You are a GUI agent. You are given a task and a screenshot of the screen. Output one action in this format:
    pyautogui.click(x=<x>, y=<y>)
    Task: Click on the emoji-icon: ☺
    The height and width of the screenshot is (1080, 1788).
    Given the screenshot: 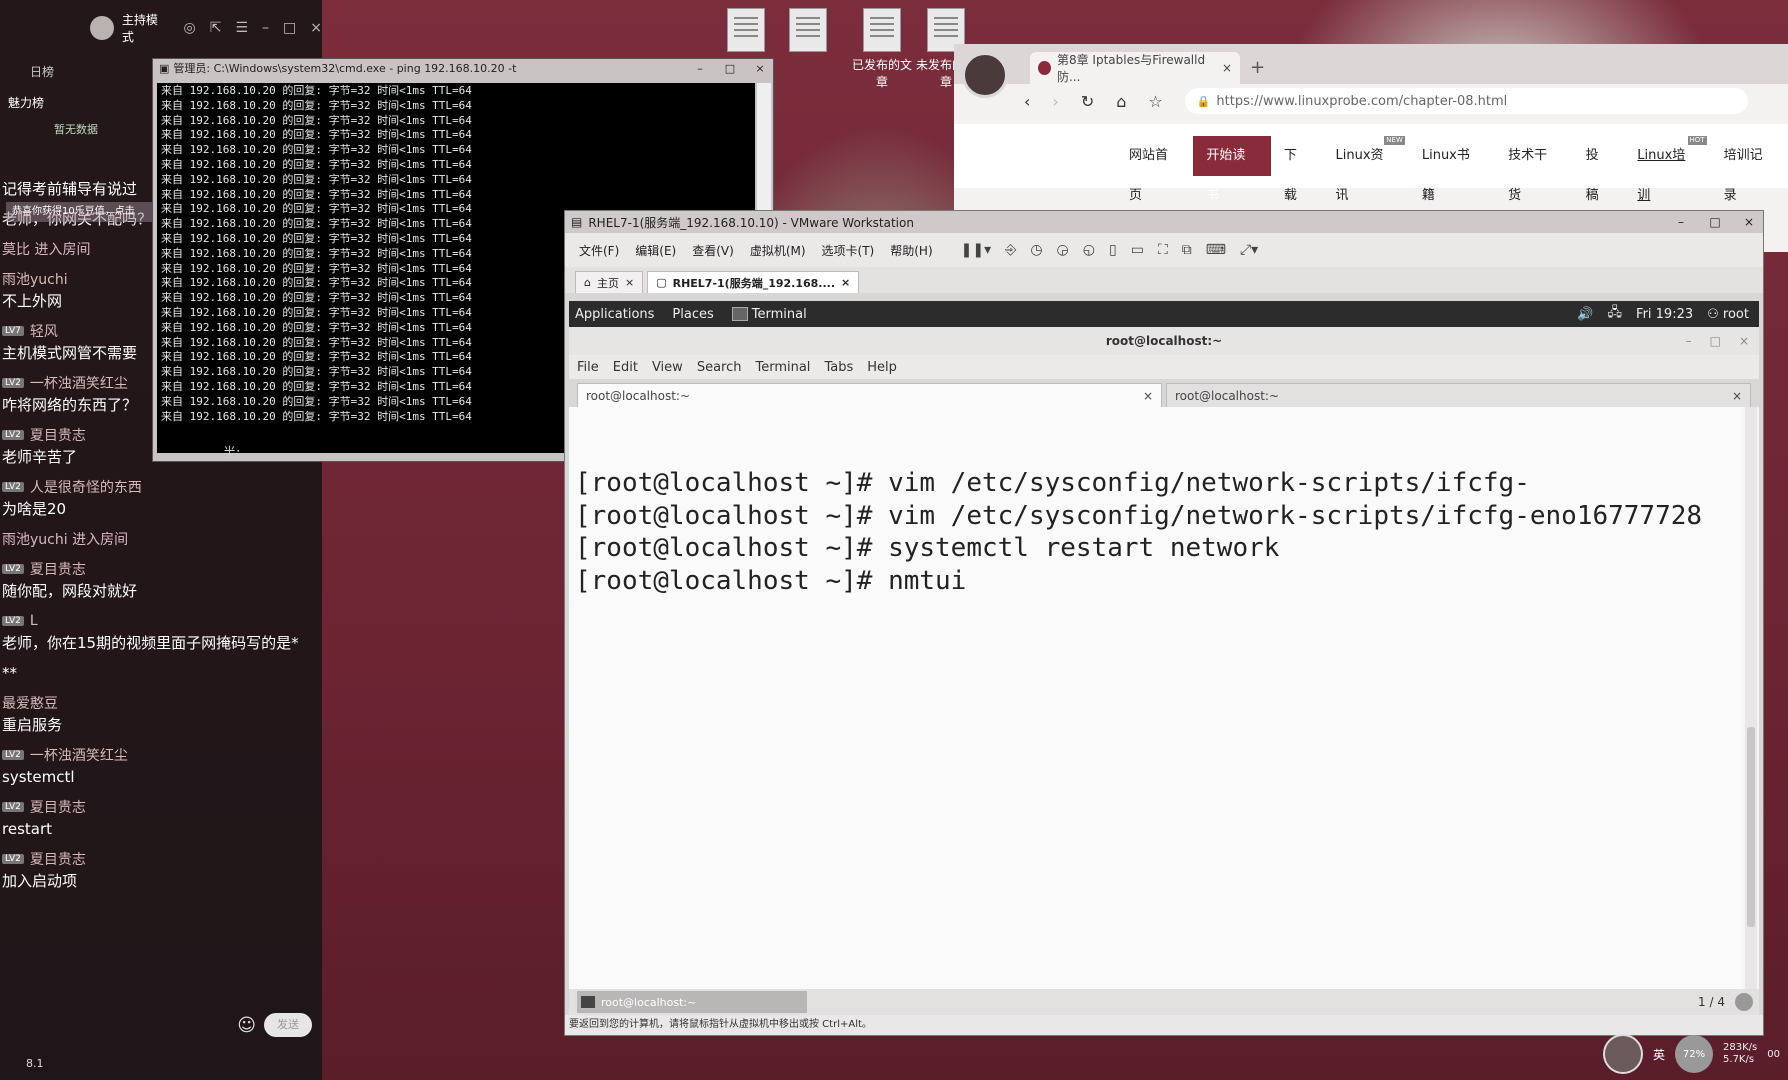 What is the action you would take?
    pyautogui.click(x=246, y=1025)
    